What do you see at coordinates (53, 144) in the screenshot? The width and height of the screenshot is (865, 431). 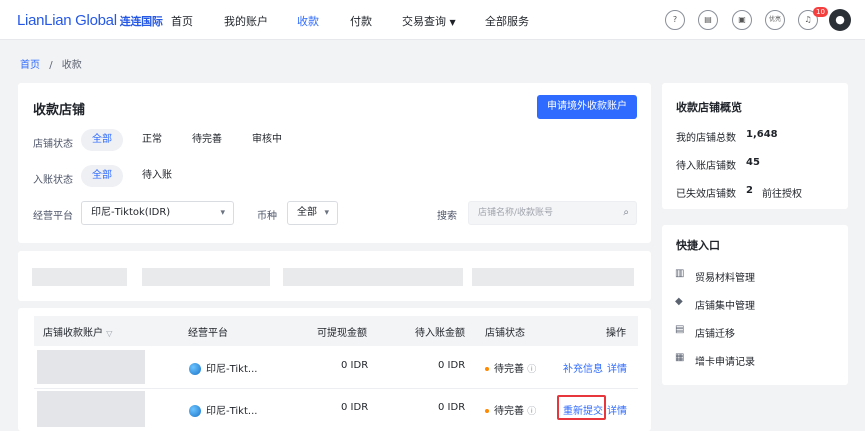 I see `store-status-label: 店铺状态` at bounding box center [53, 144].